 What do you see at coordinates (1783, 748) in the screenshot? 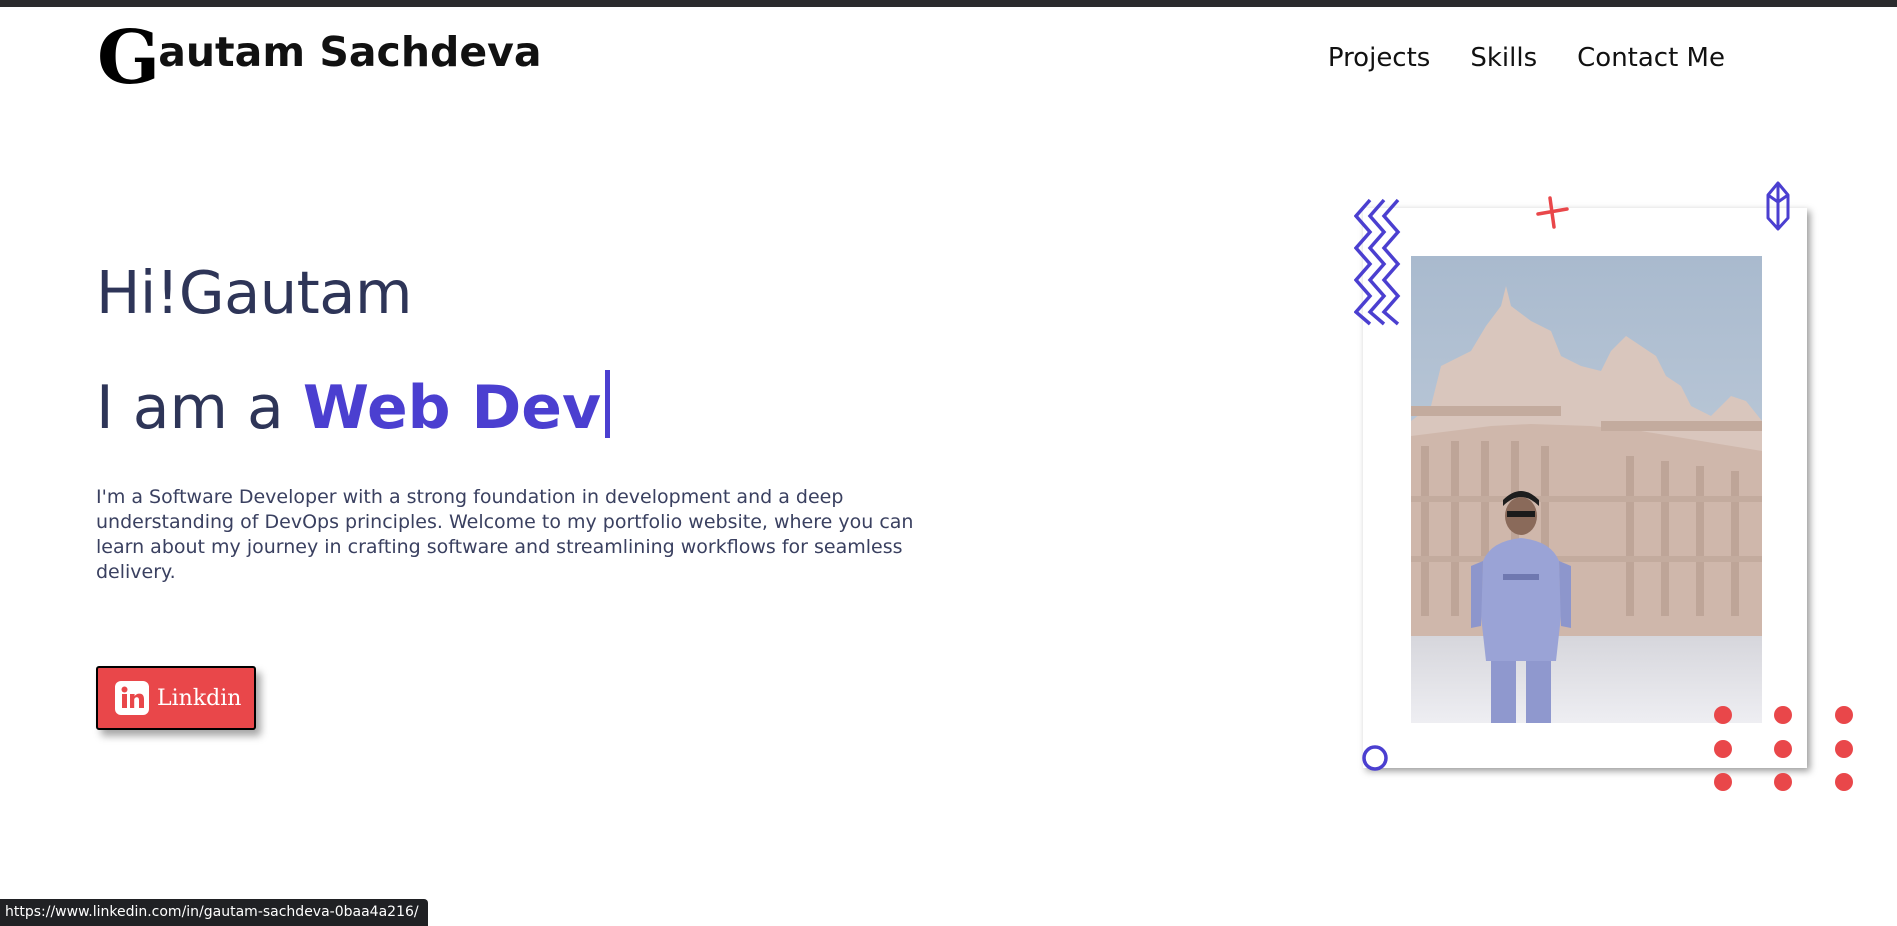
I see `dot-grid-decoration` at bounding box center [1783, 748].